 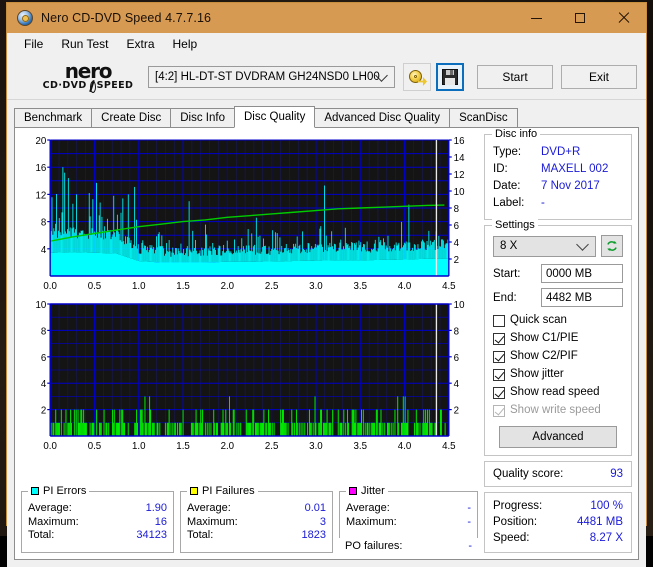 What do you see at coordinates (558, 374) in the screenshot?
I see `checkbox-show-jitter: Show jitter` at bounding box center [558, 374].